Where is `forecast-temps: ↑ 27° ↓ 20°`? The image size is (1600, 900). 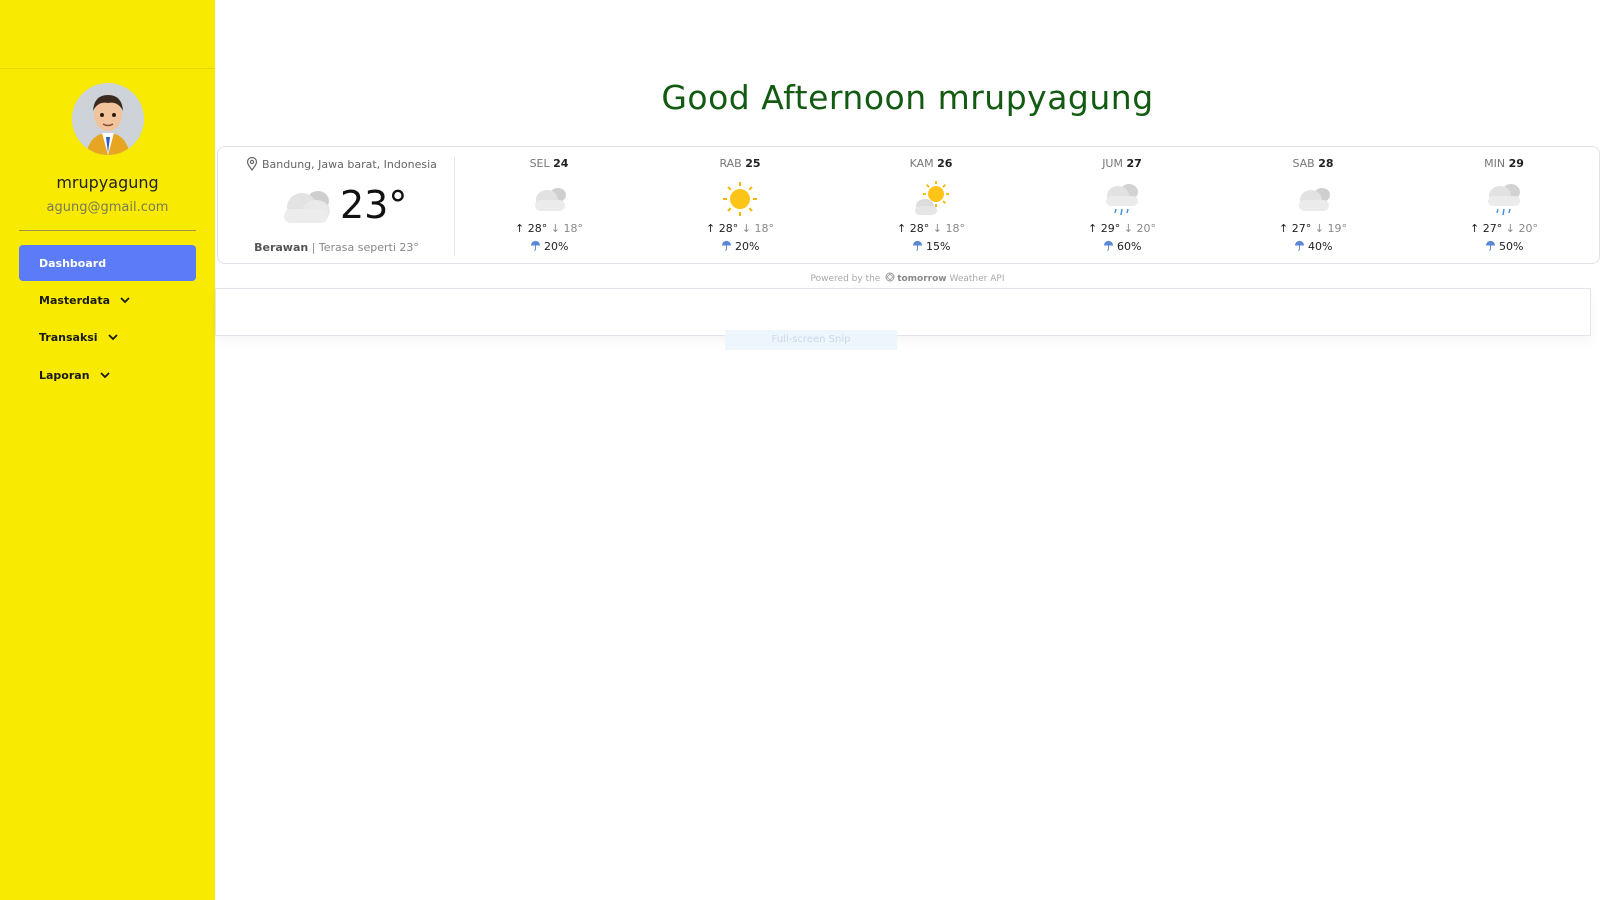
forecast-temps: ↑ 27° ↓ 20° is located at coordinates (1504, 228).